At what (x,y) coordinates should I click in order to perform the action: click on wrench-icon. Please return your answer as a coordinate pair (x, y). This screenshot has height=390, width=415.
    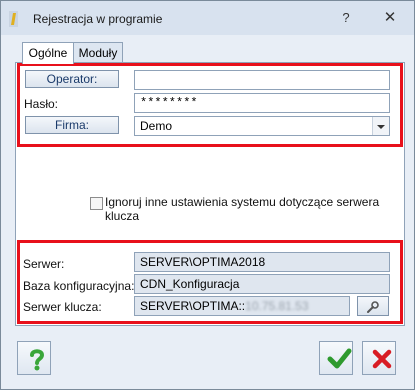
    Looking at the image, I should click on (373, 307).